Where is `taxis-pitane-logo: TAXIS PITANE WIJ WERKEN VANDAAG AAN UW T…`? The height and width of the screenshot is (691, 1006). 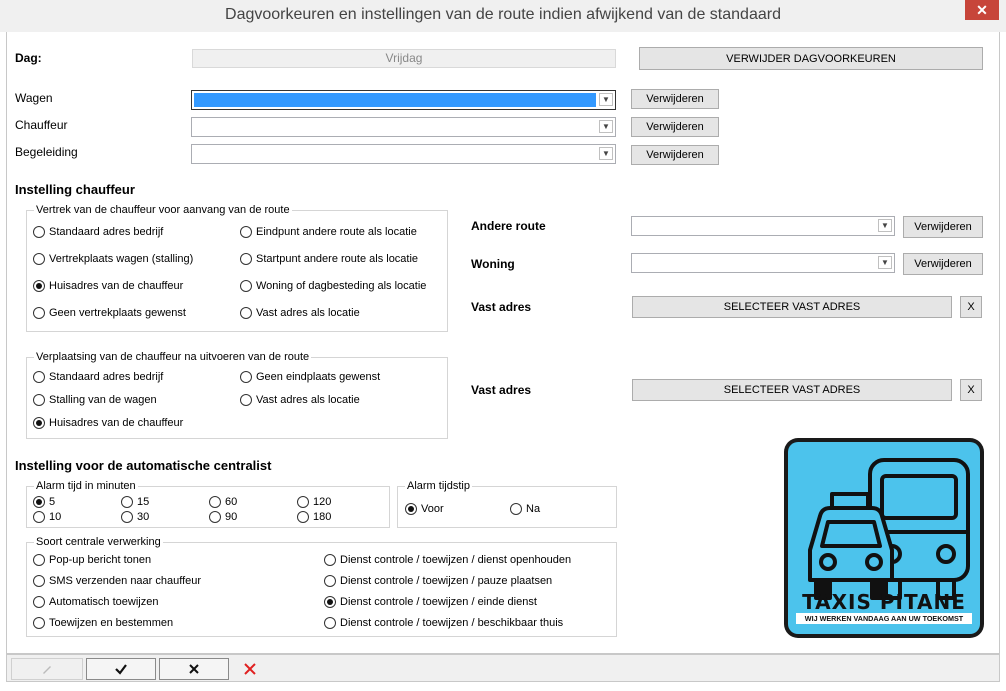 taxis-pitane-logo: TAXIS PITANE WIJ WERKEN VANDAAG AAN UW T… is located at coordinates (884, 538).